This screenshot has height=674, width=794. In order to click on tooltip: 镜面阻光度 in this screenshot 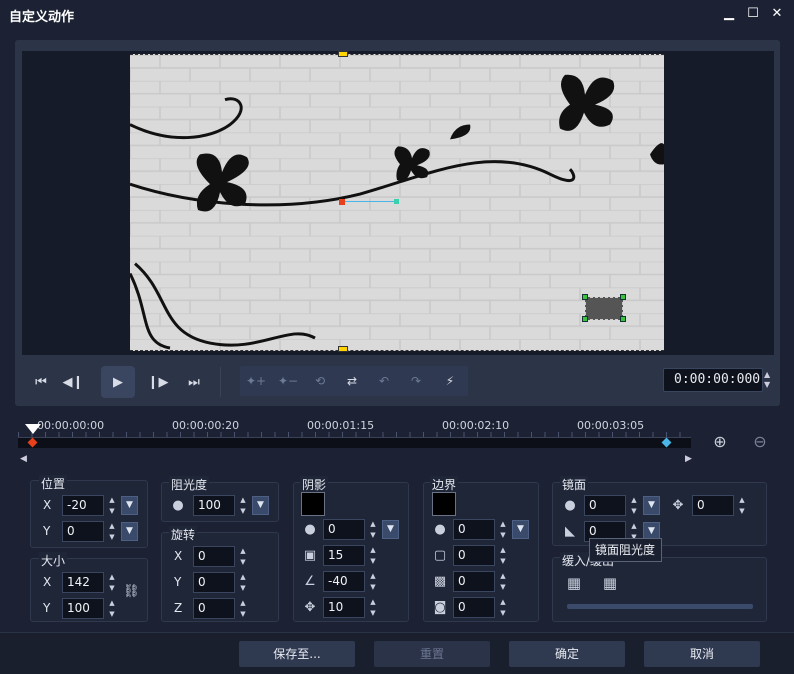, I will do `click(625, 550)`.